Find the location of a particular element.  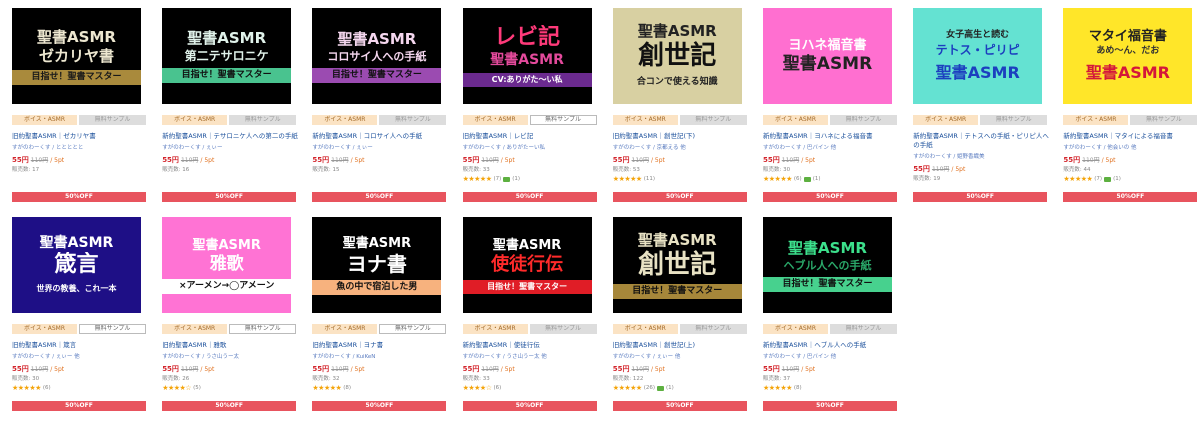

rating: ★★★★★ (26) (1) is located at coordinates (643, 388).